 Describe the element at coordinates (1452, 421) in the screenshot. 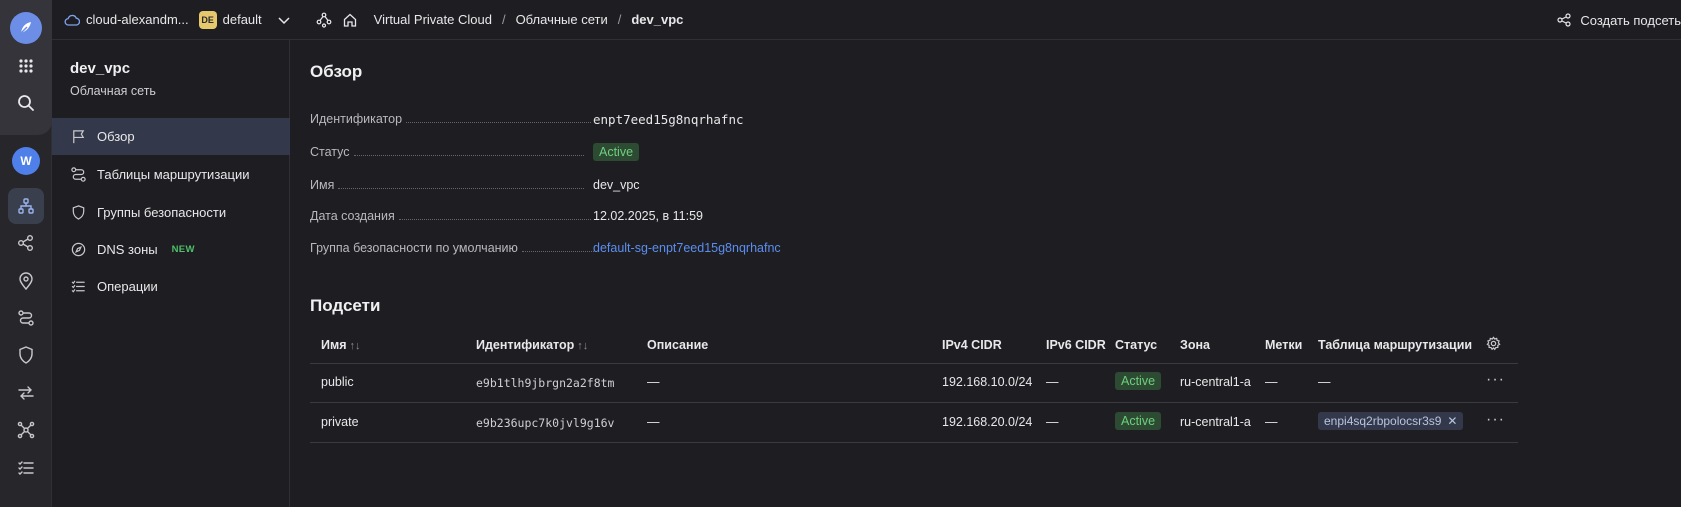

I see `close-icon: ✕` at that location.